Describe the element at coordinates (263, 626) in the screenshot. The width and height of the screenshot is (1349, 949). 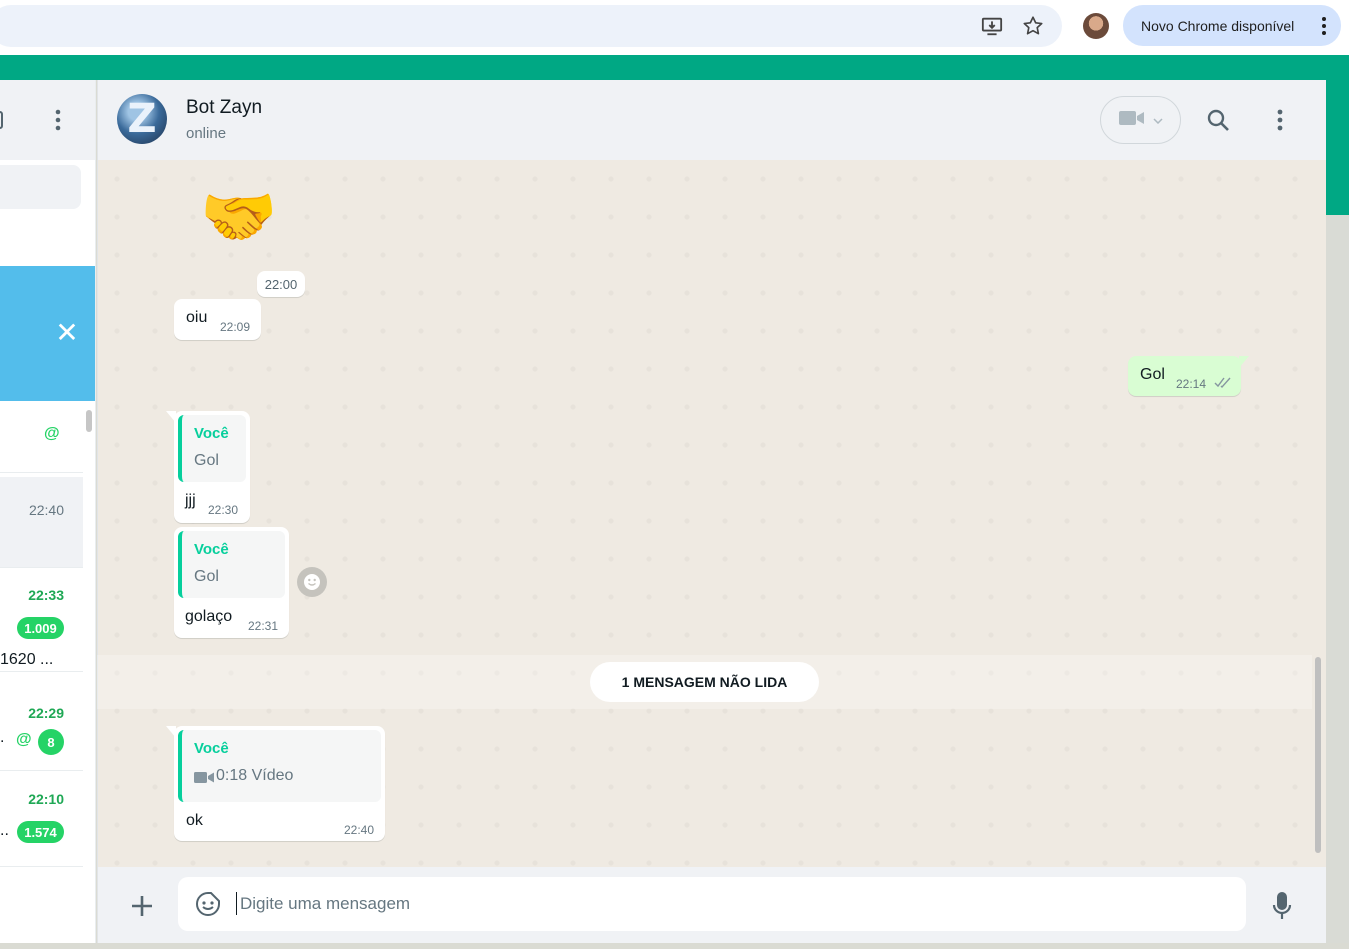
I see `message-time: 22:31` at that location.